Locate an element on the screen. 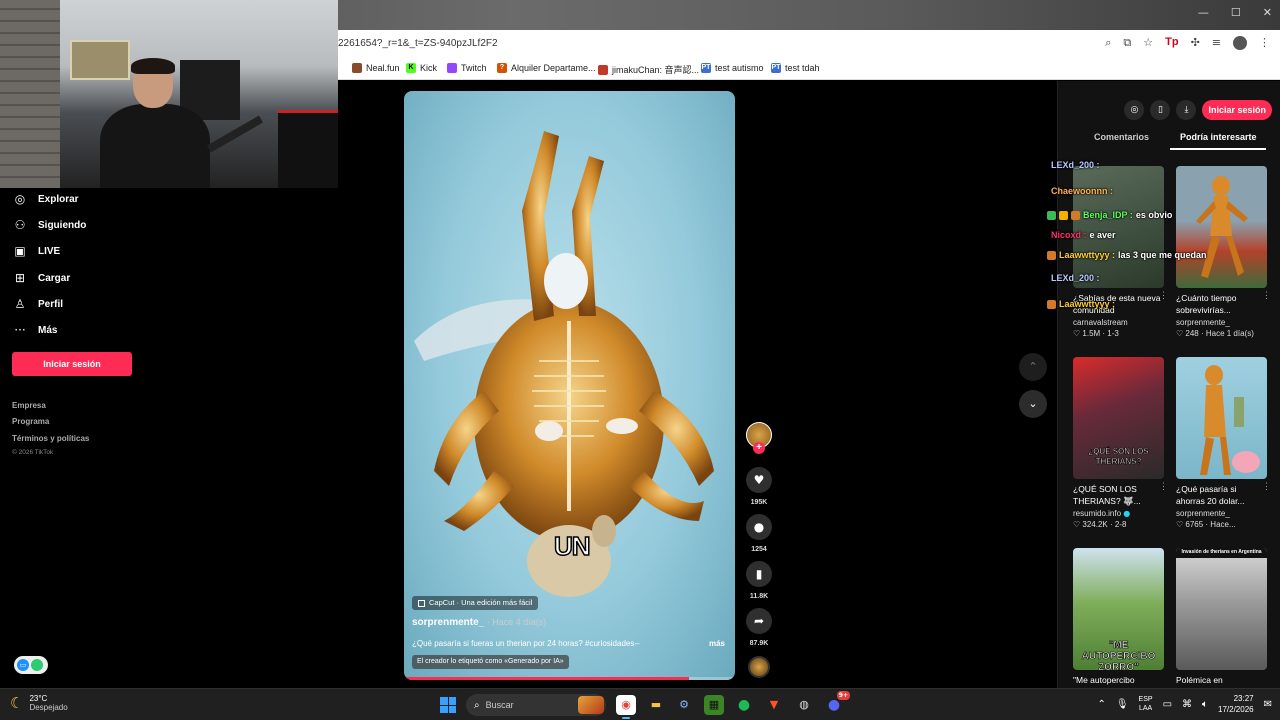  browser-menu-icon: ⋮ is located at coordinates (1264, 43).